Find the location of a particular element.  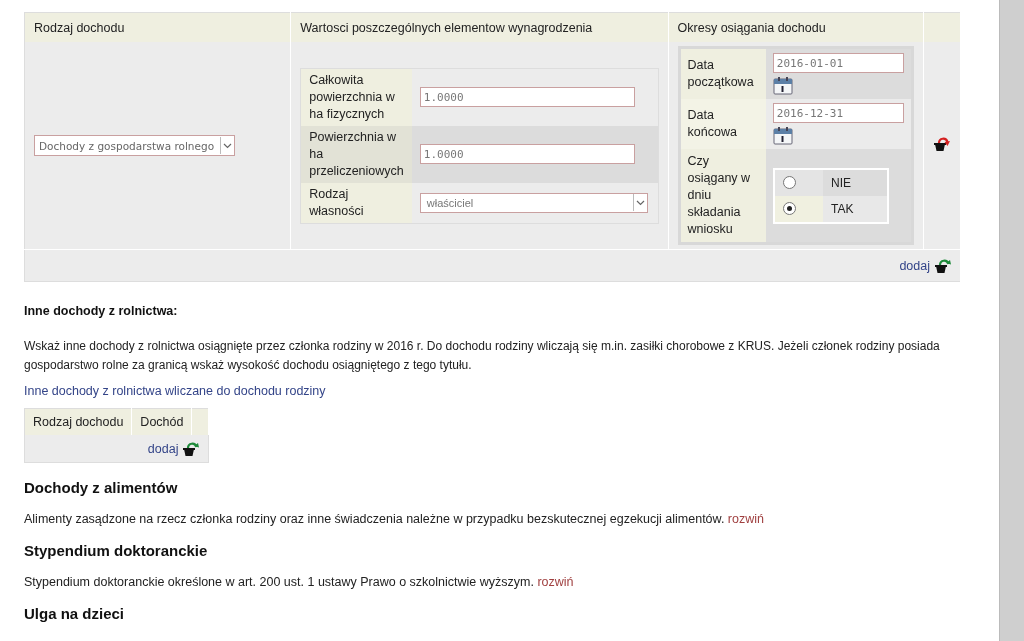

column-header: Dochód is located at coordinates (161, 421).